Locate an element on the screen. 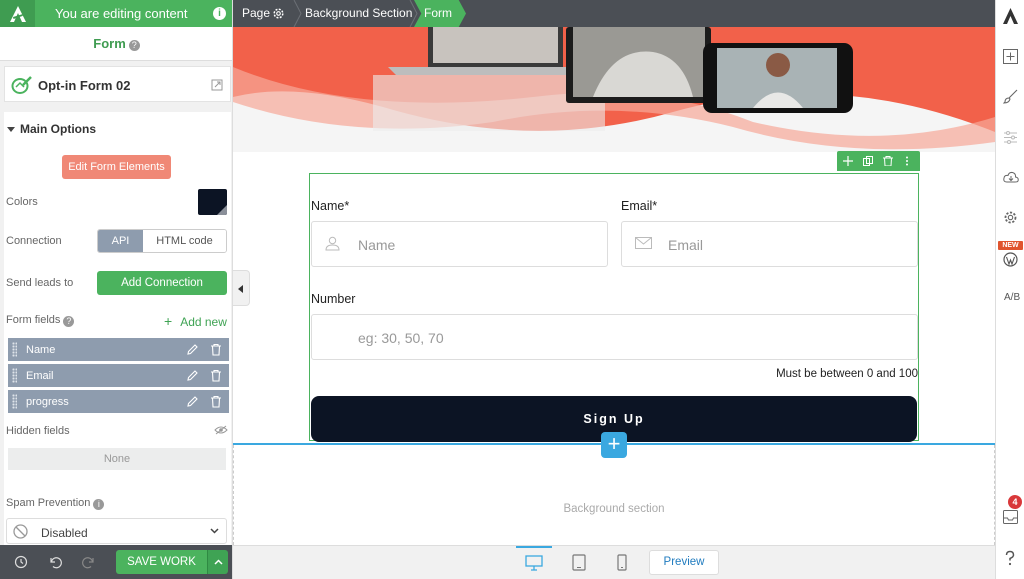 This screenshot has width=1024, height=579. hidden-fields-value: None is located at coordinates (117, 459).